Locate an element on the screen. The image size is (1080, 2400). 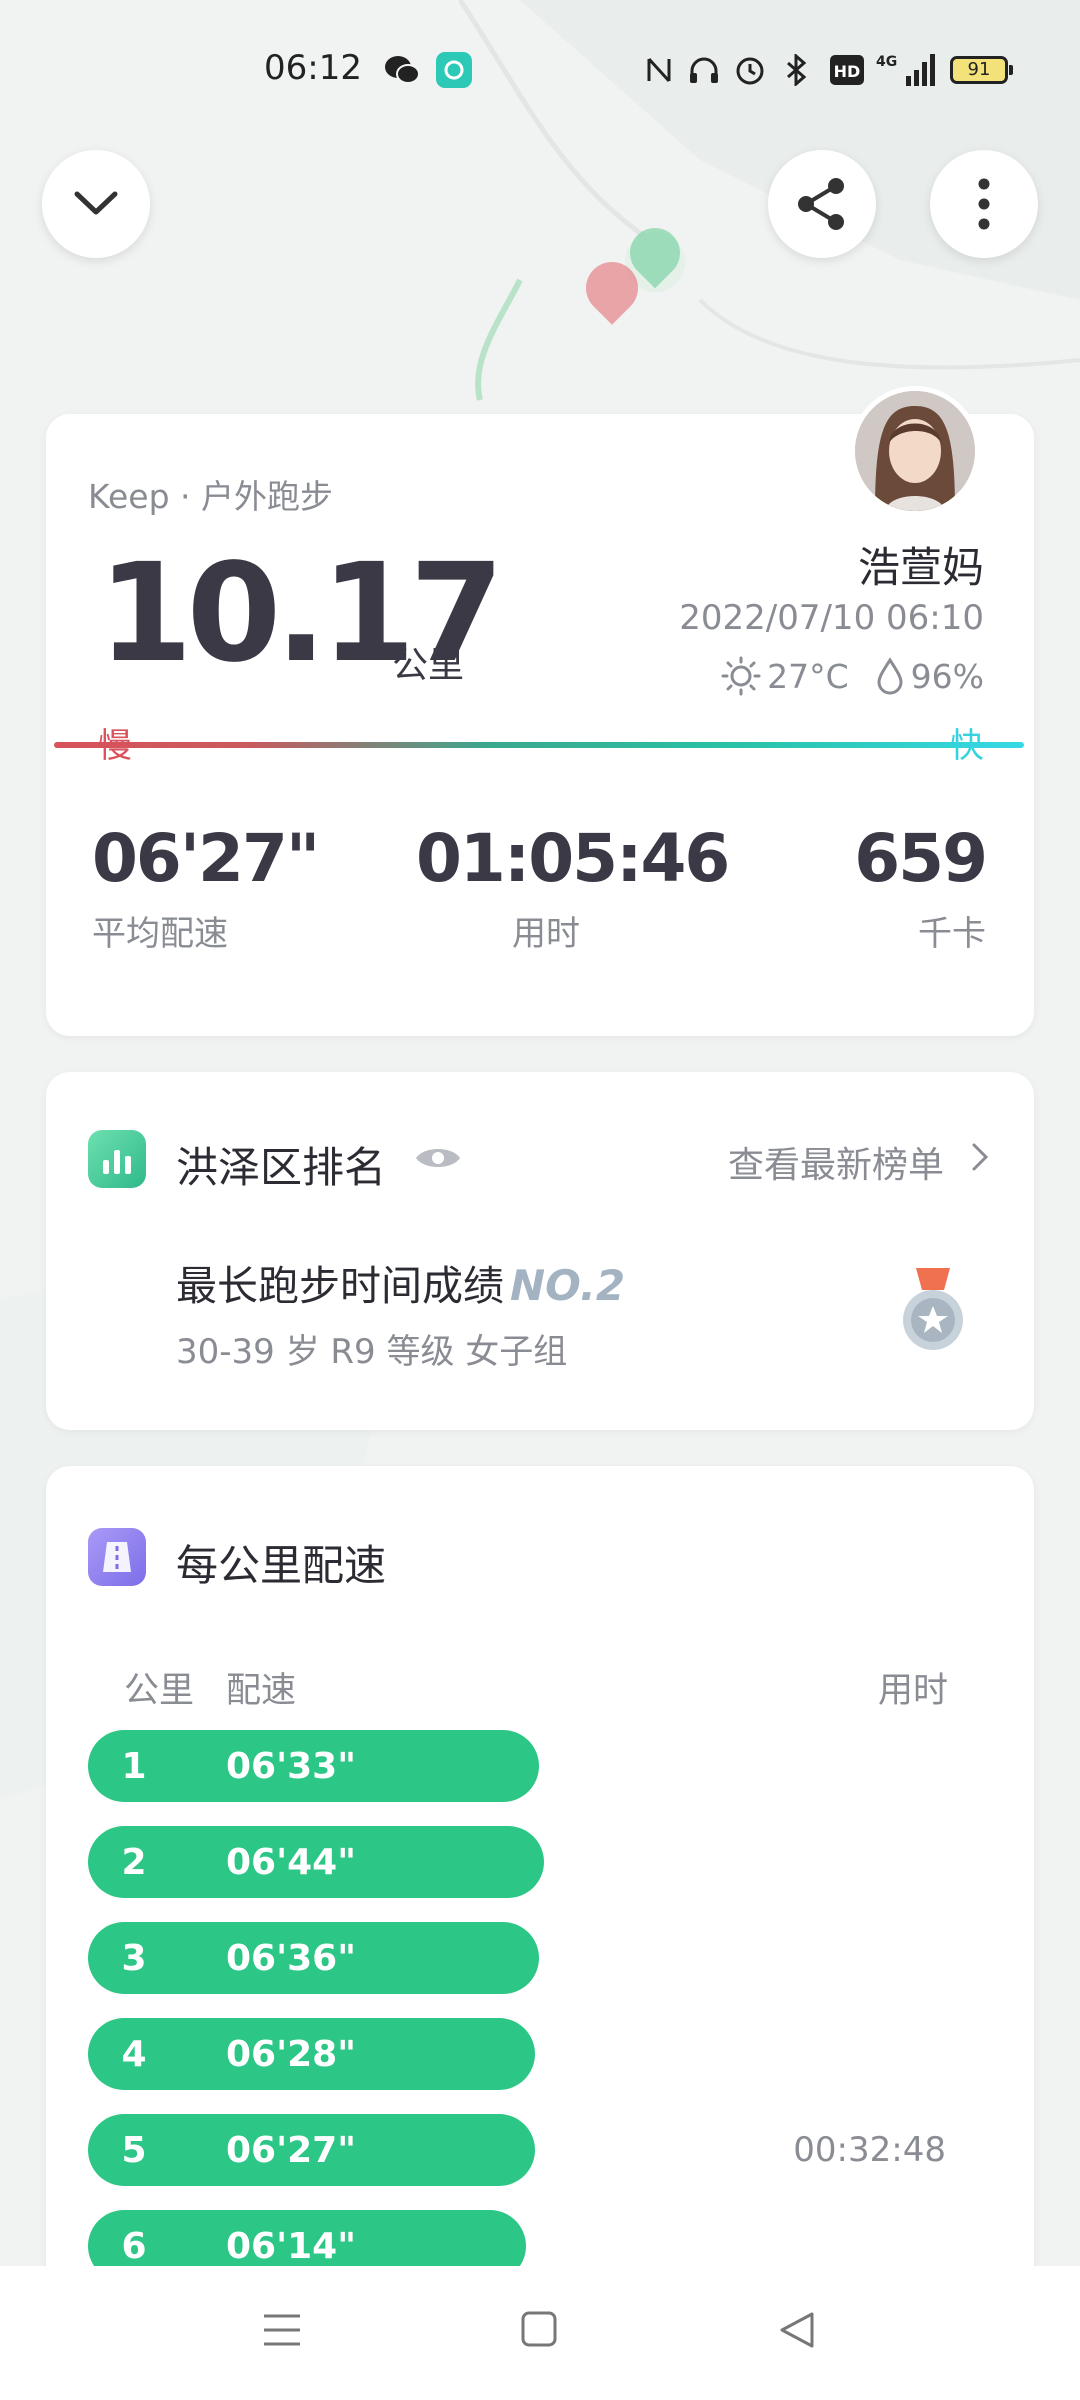
duration-label: 用时 is located at coordinates (546, 934).